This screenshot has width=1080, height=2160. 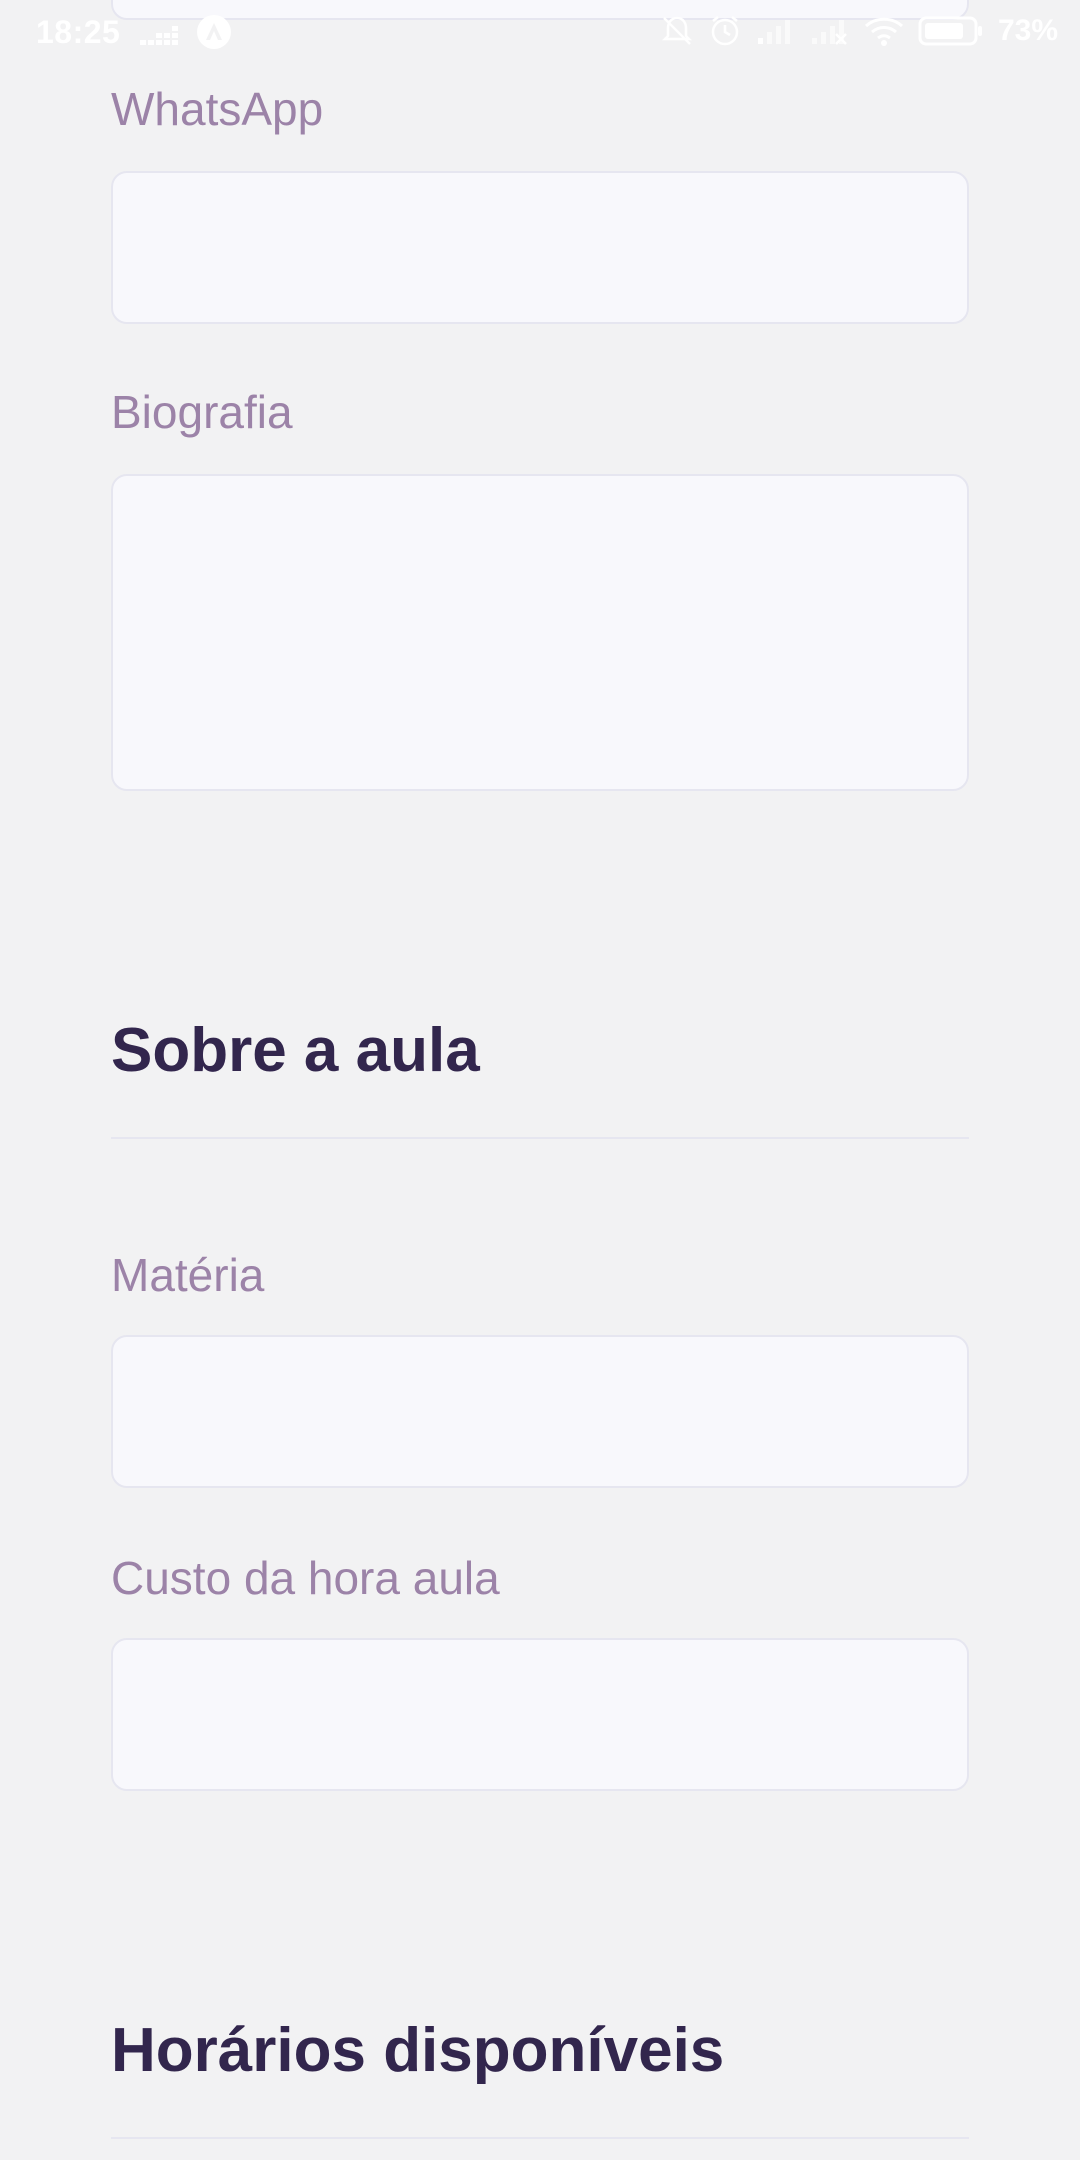 What do you see at coordinates (214, 32) in the screenshot?
I see `app-logo-icon` at bounding box center [214, 32].